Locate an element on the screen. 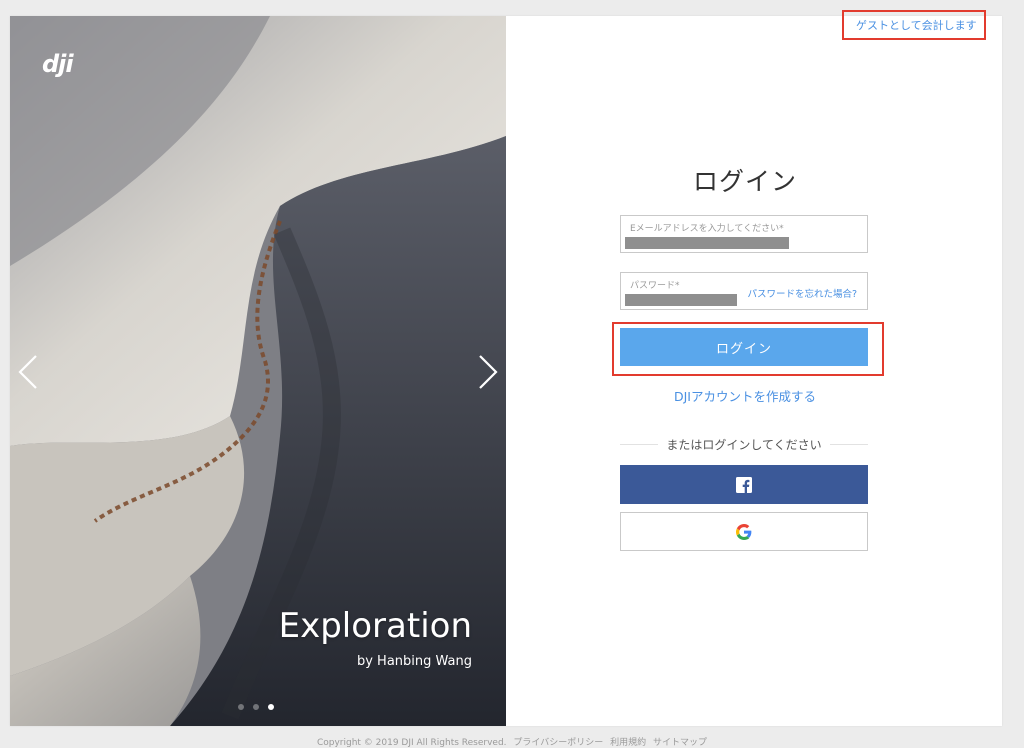 This screenshot has width=1024, height=748. google-login-button is located at coordinates (744, 531).